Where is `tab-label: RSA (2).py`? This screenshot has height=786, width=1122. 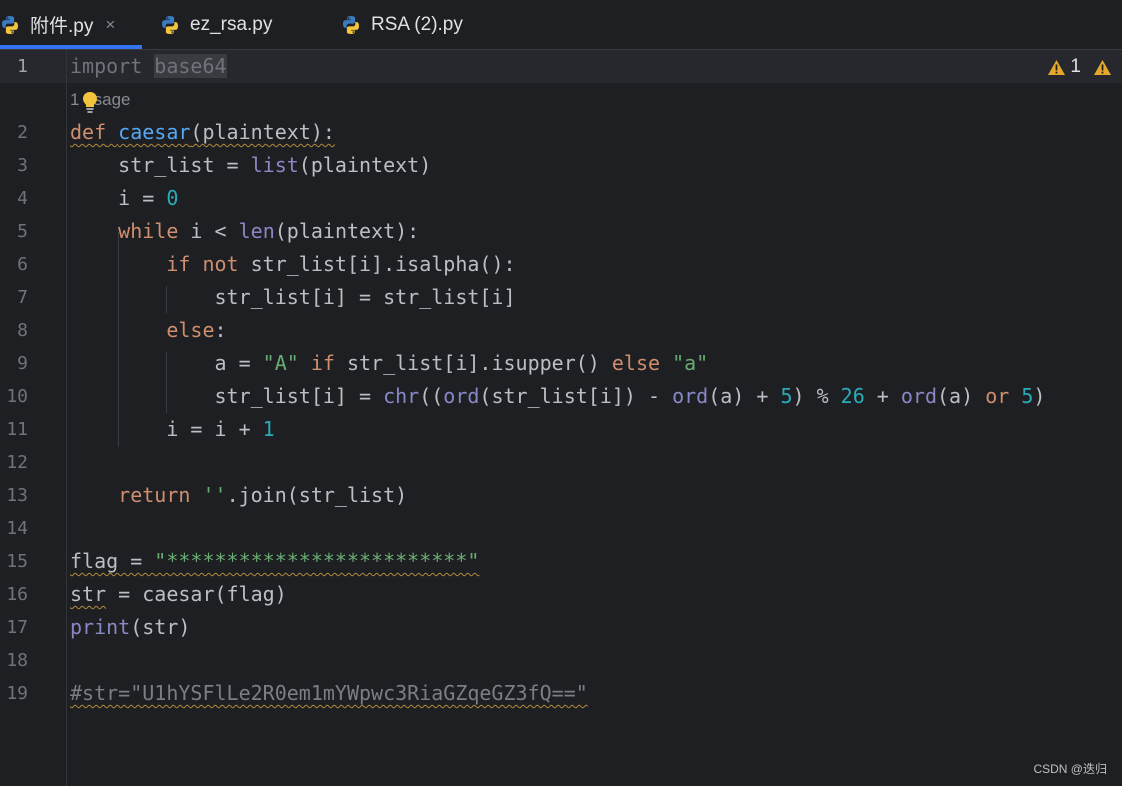
tab-label: RSA (2).py is located at coordinates (417, 24).